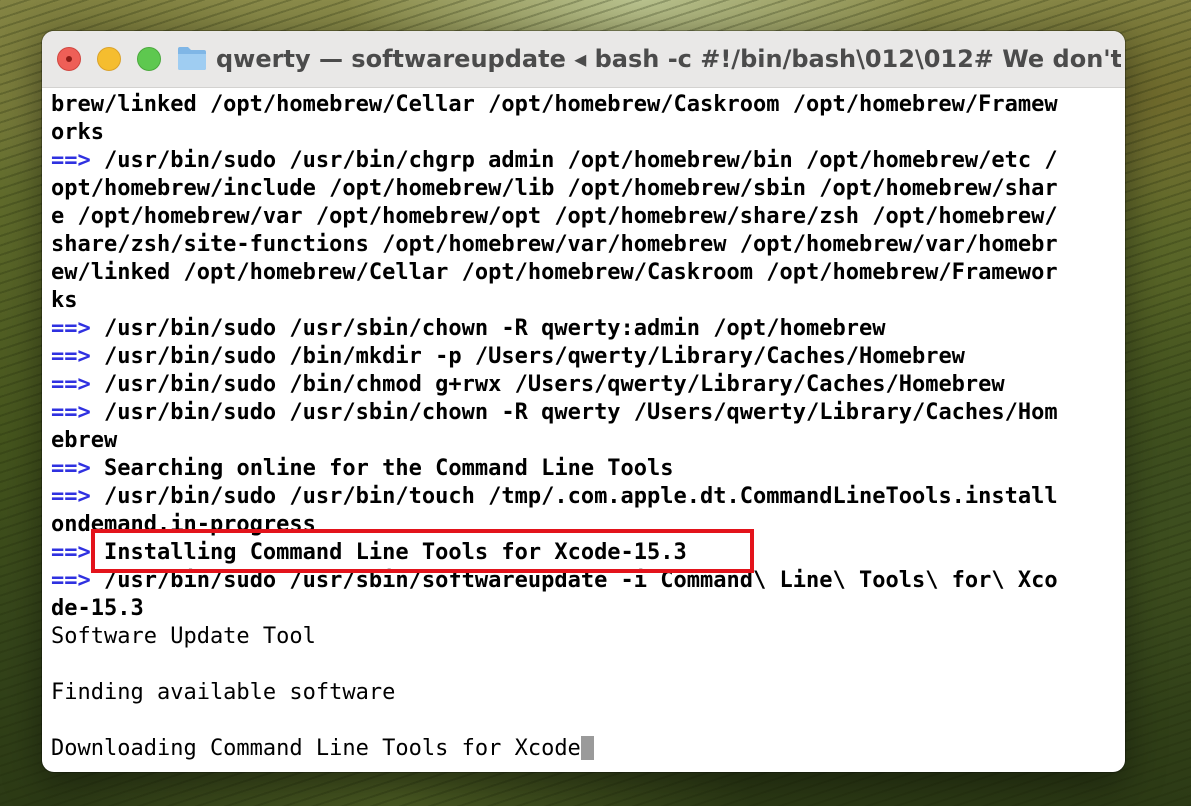  What do you see at coordinates (422, 551) in the screenshot?
I see `highlight-annotation-box` at bounding box center [422, 551].